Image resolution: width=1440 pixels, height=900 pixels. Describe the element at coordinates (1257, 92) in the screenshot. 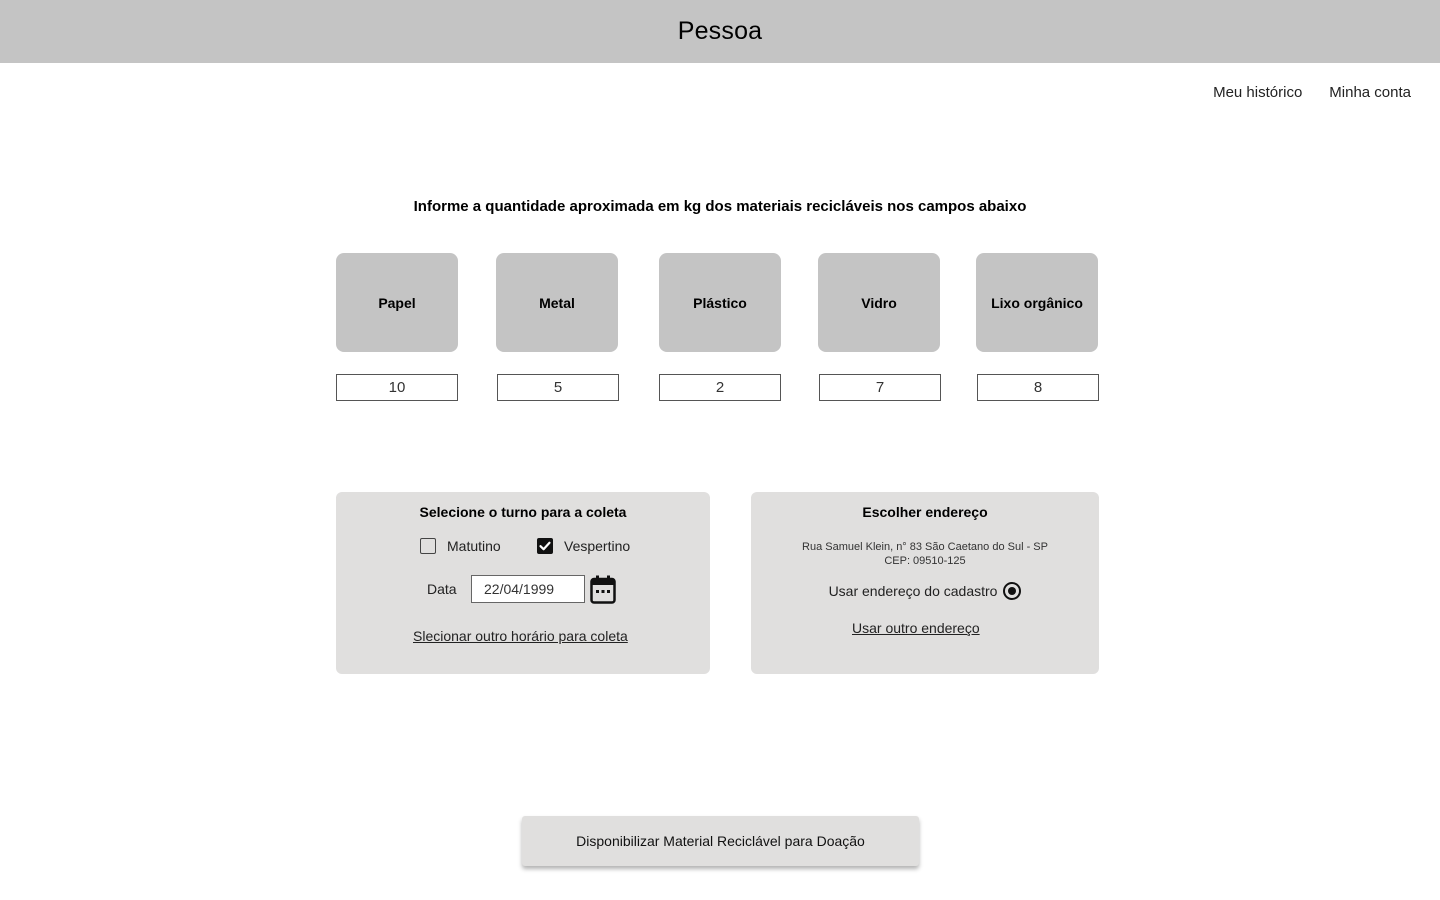

I see `nav-history-link: Meu histórico` at that location.